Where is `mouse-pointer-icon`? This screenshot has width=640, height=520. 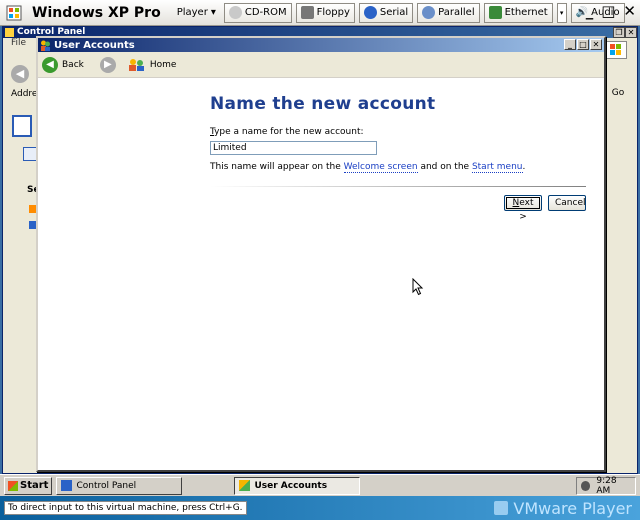 mouse-pointer-icon is located at coordinates (418, 286).